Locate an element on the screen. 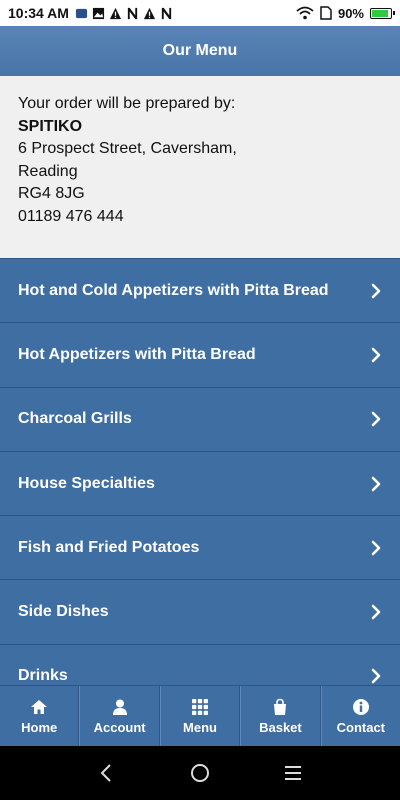 This screenshot has width=400, height=800. menu-category-item: Side Dishes is located at coordinates (200, 611).